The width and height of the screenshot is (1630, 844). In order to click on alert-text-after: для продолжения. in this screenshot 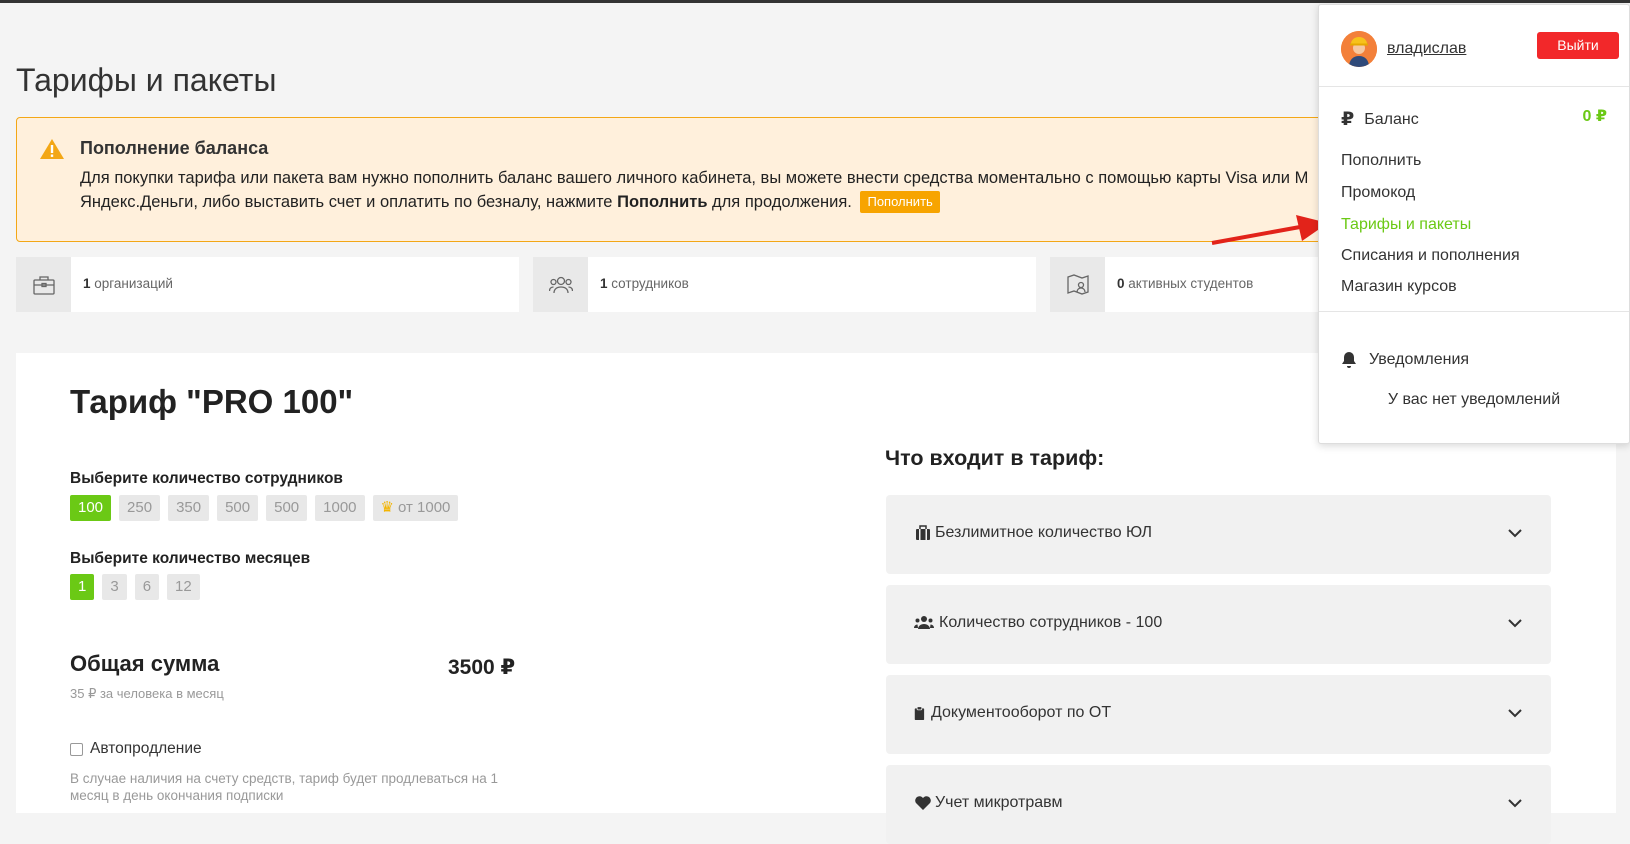, I will do `click(779, 202)`.